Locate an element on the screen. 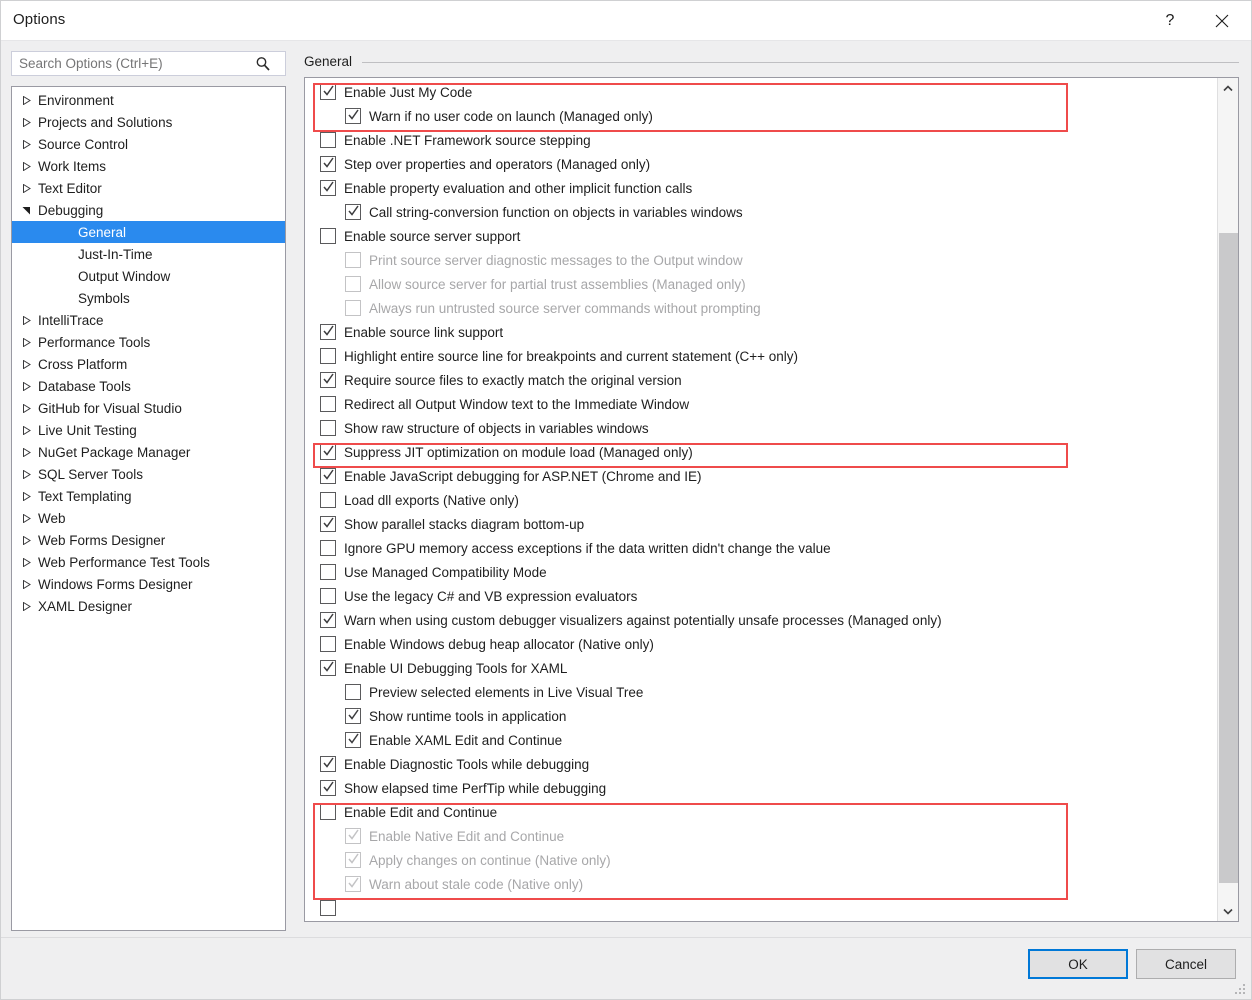 This screenshot has width=1252, height=1000. search-icon is located at coordinates (263, 64).